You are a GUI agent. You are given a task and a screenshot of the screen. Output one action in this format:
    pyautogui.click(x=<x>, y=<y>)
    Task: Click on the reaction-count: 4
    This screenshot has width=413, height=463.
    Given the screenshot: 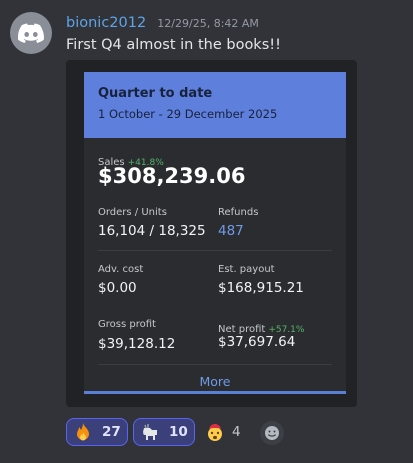 What is the action you would take?
    pyautogui.click(x=236, y=432)
    